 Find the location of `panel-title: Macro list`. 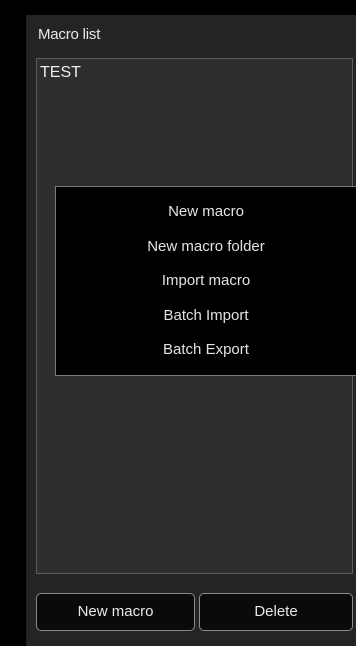

panel-title: Macro list is located at coordinates (69, 34).